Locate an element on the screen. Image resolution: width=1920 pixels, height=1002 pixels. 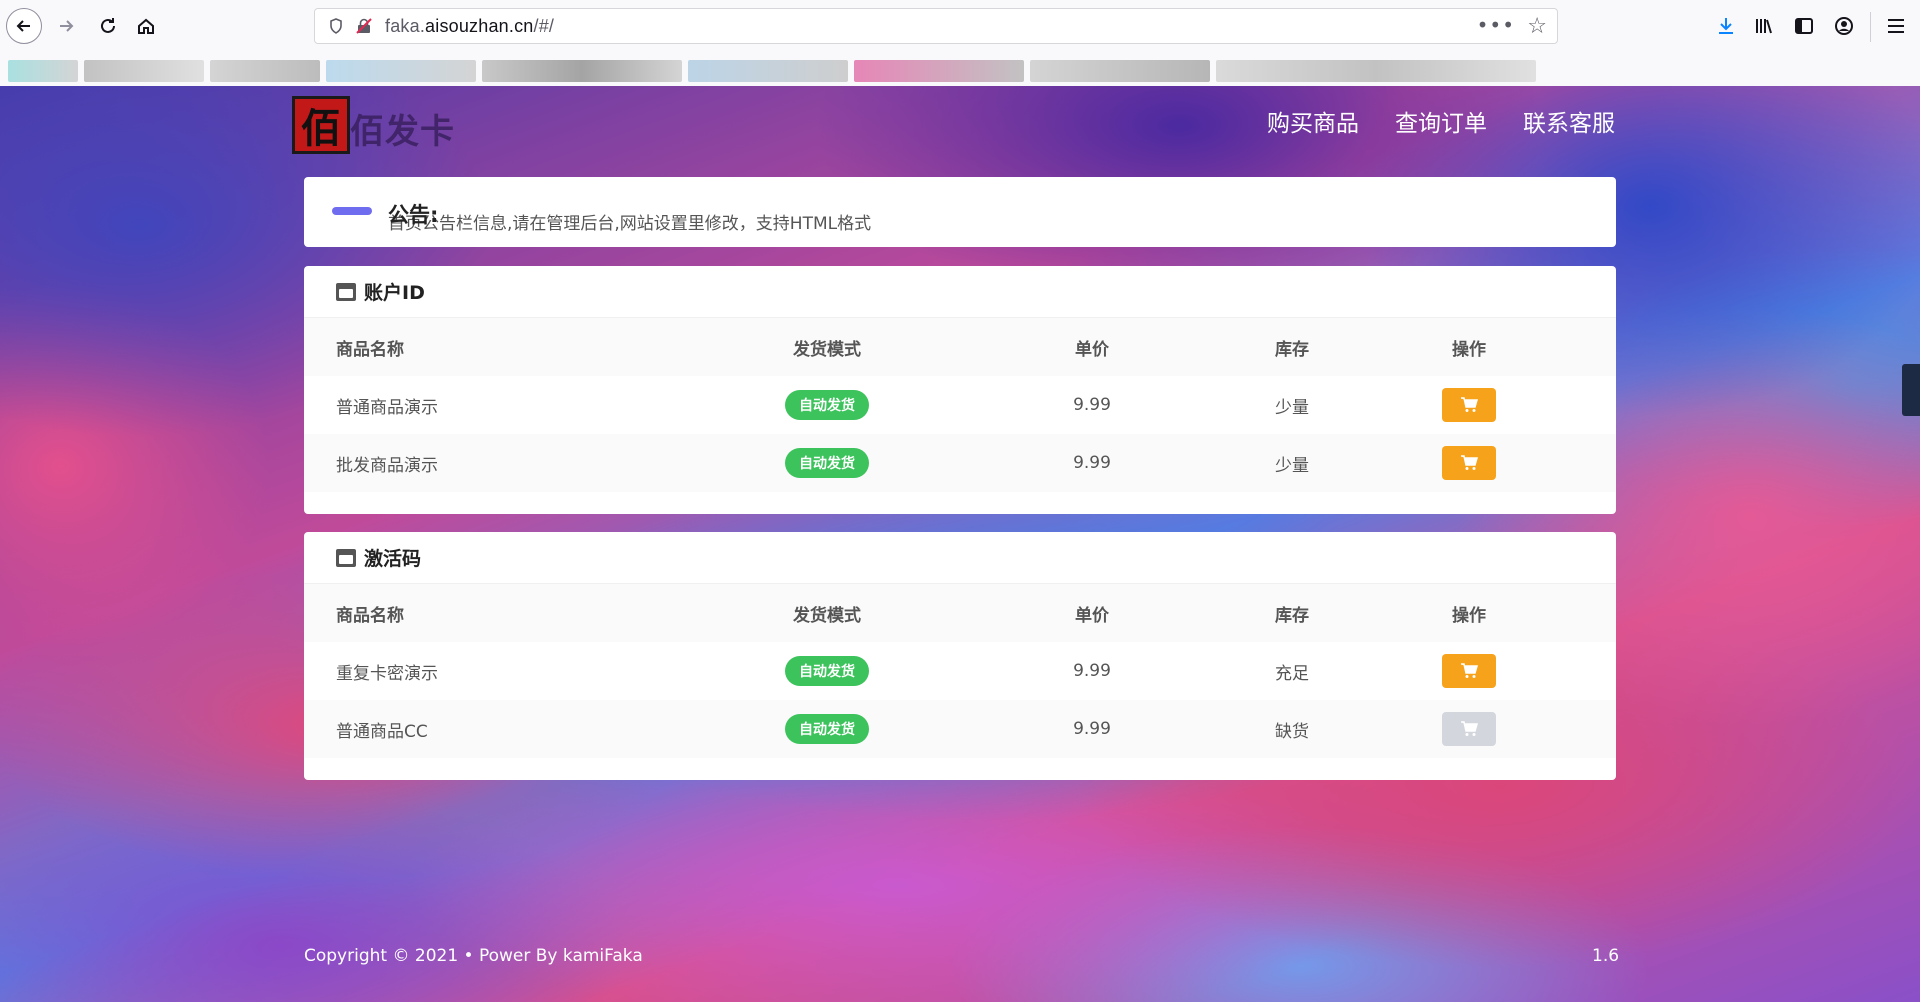
home-button is located at coordinates (146, 26).